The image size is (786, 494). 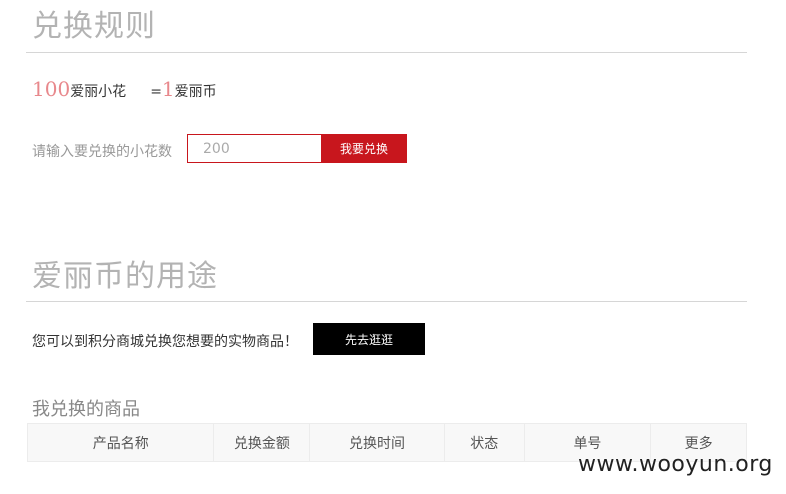 What do you see at coordinates (98, 92) in the screenshot?
I see `rate-flower-unit: 爱丽小花` at bounding box center [98, 92].